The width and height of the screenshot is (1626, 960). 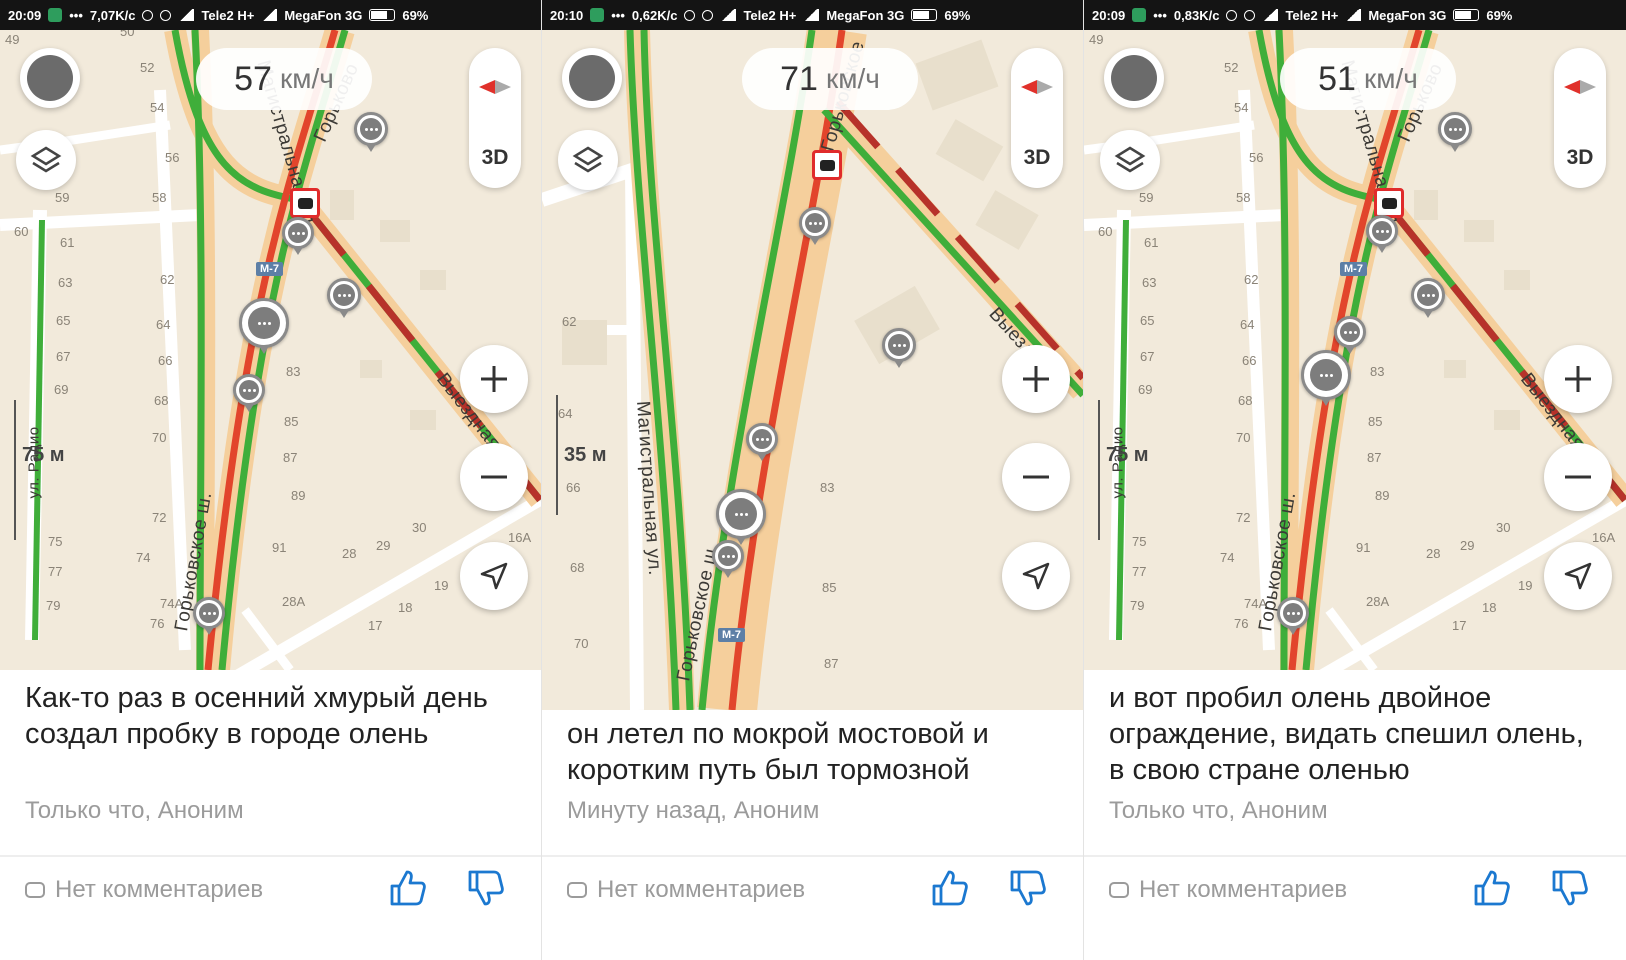 I want to click on 3d-toggle-label: 3D, so click(x=495, y=157).